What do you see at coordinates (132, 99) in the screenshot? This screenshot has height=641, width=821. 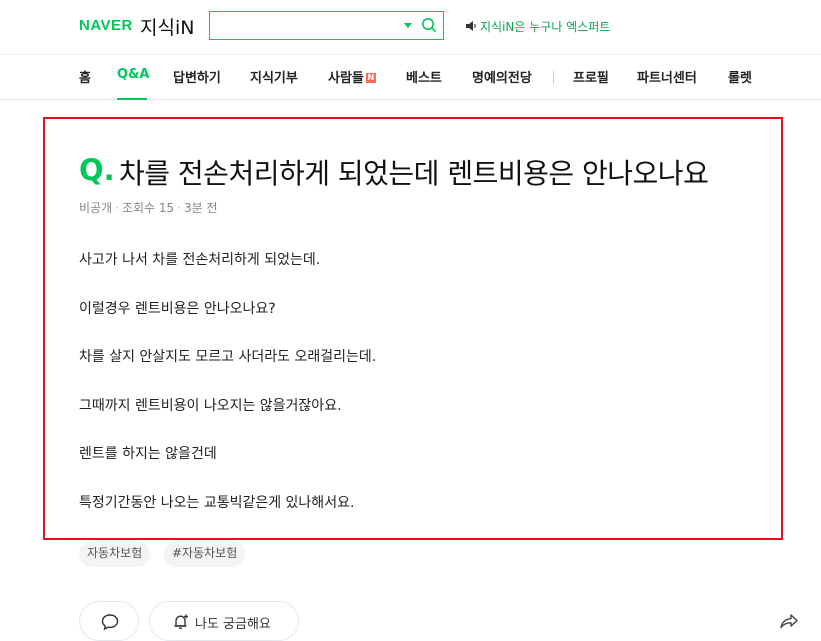 I see `active-tab-indicator` at bounding box center [132, 99].